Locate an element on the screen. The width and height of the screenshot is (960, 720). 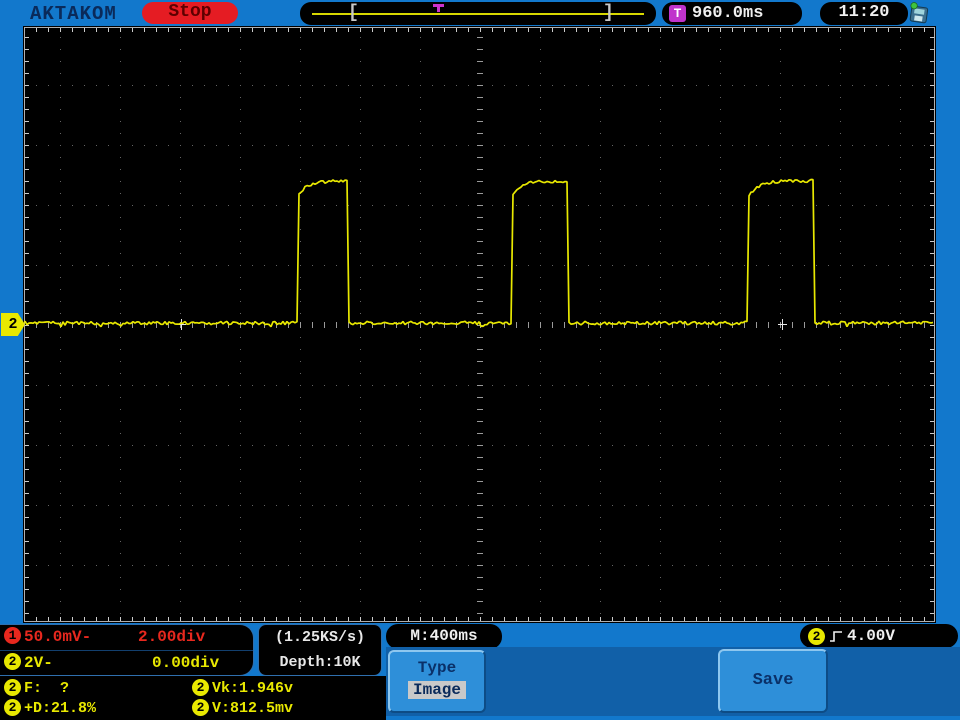
measurements-box: 2 F: ? 2 Vk:1.946v 2 +D:21.8% 2 V:812.5mv is located at coordinates (193, 698).